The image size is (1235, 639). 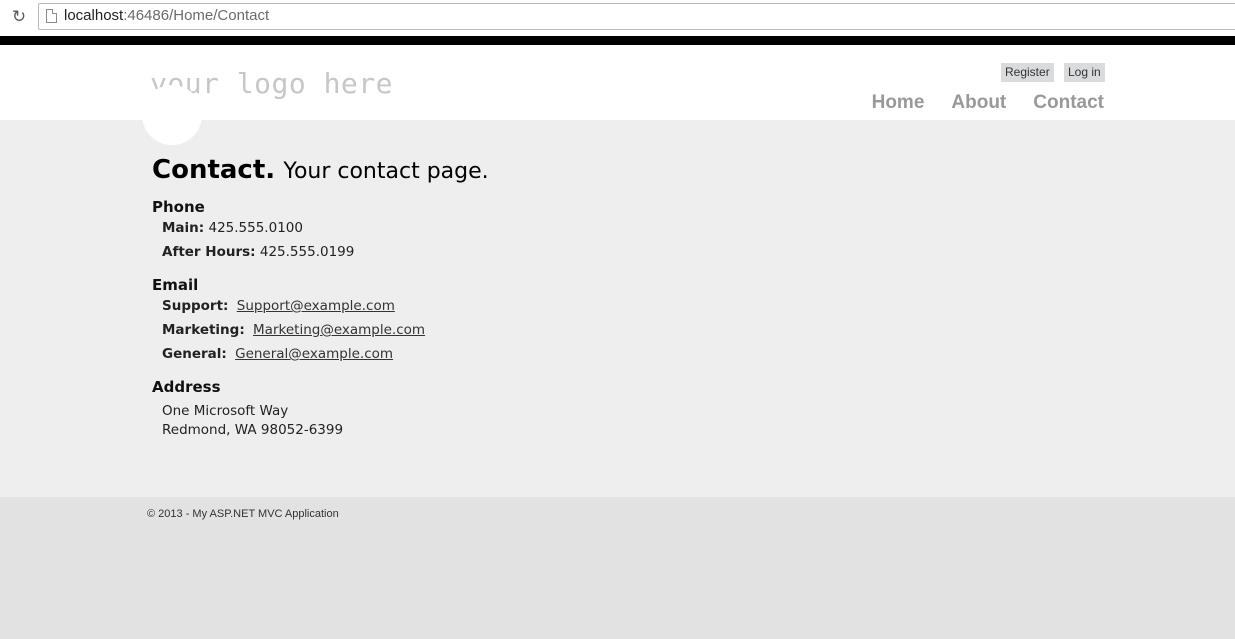 I want to click on phone-main-value: 425.555.0100, so click(x=255, y=228).